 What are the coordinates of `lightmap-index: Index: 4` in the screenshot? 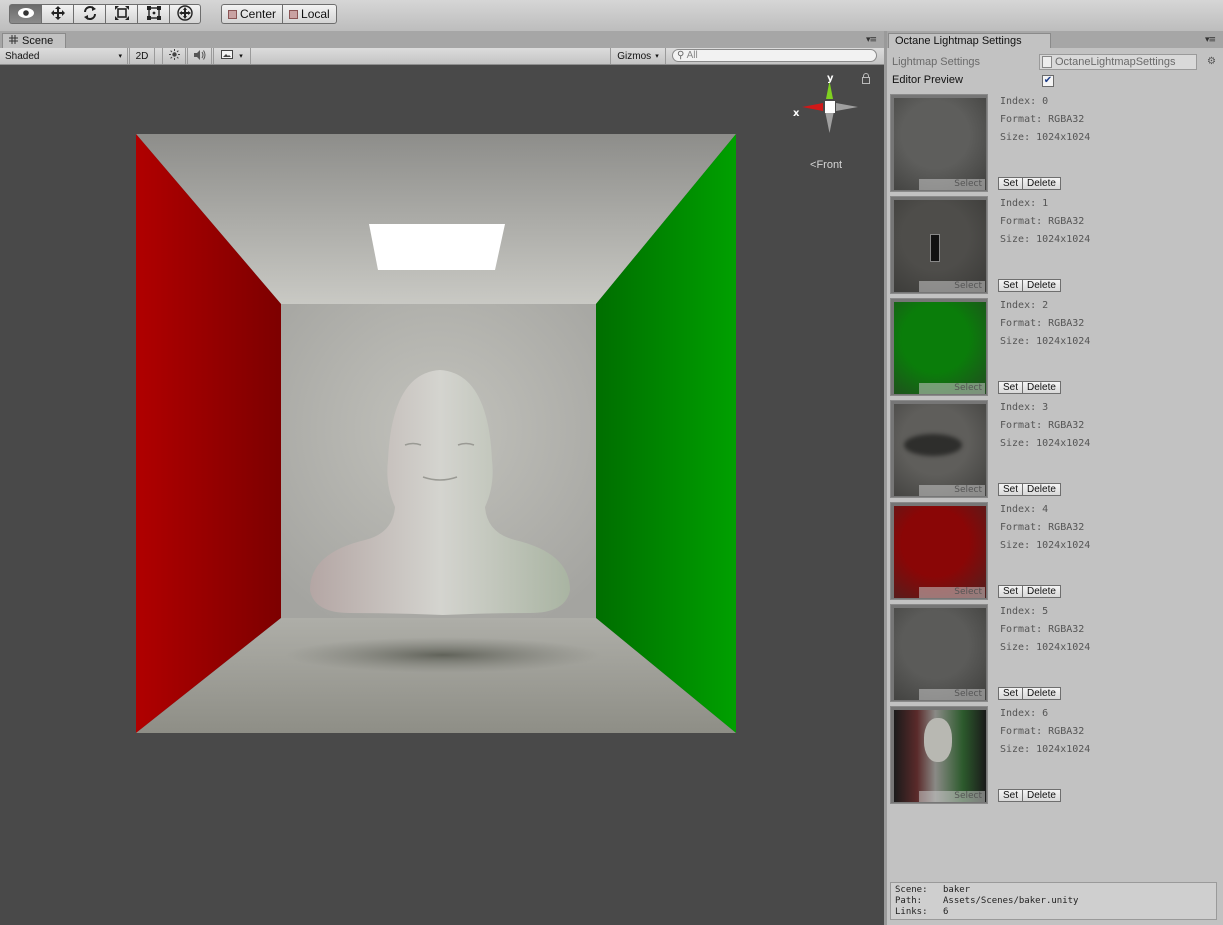 It's located at (1024, 509).